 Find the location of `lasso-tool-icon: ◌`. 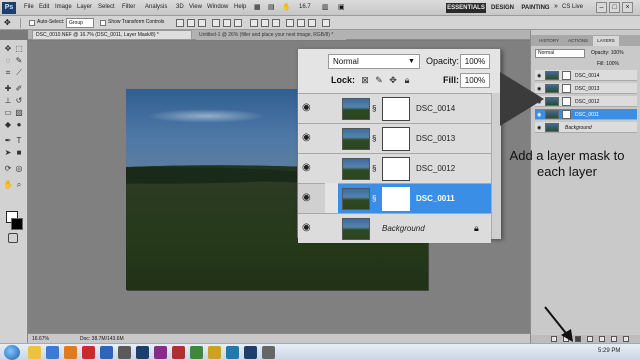

lasso-tool-icon: ◌ is located at coordinates (8, 61).